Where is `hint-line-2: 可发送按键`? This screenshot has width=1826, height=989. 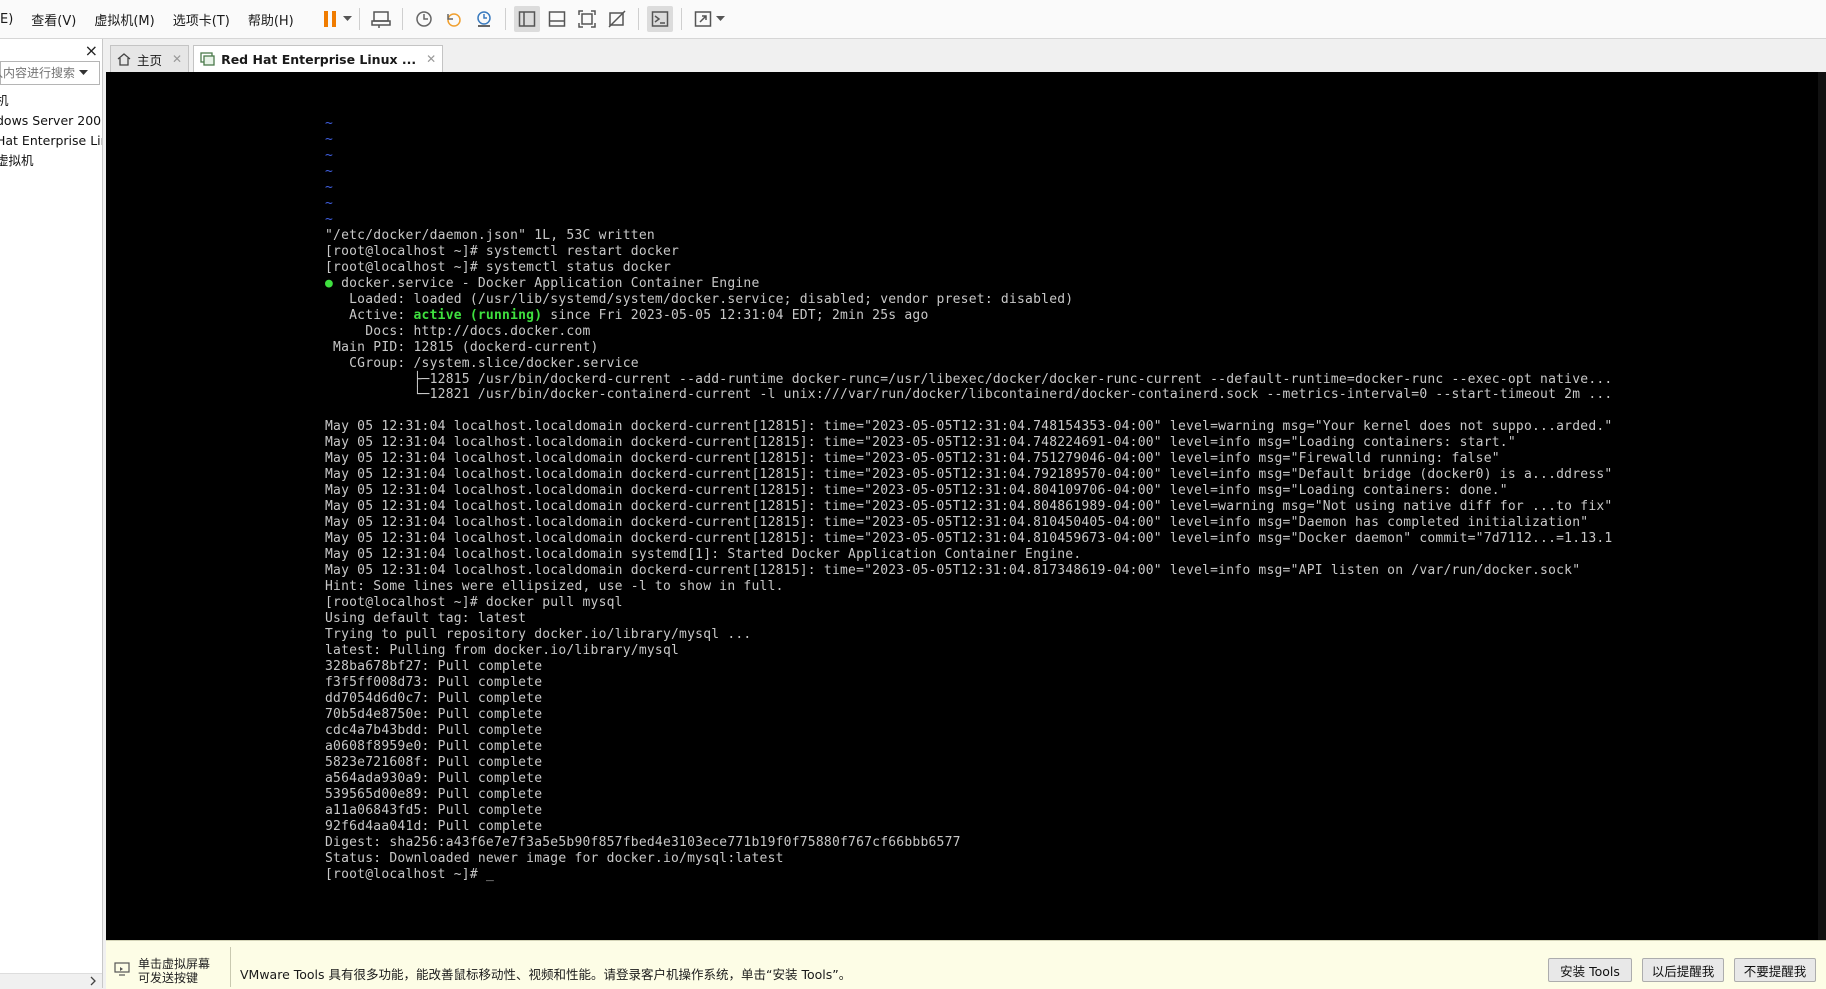 hint-line-2: 可发送按键 is located at coordinates (168, 978).